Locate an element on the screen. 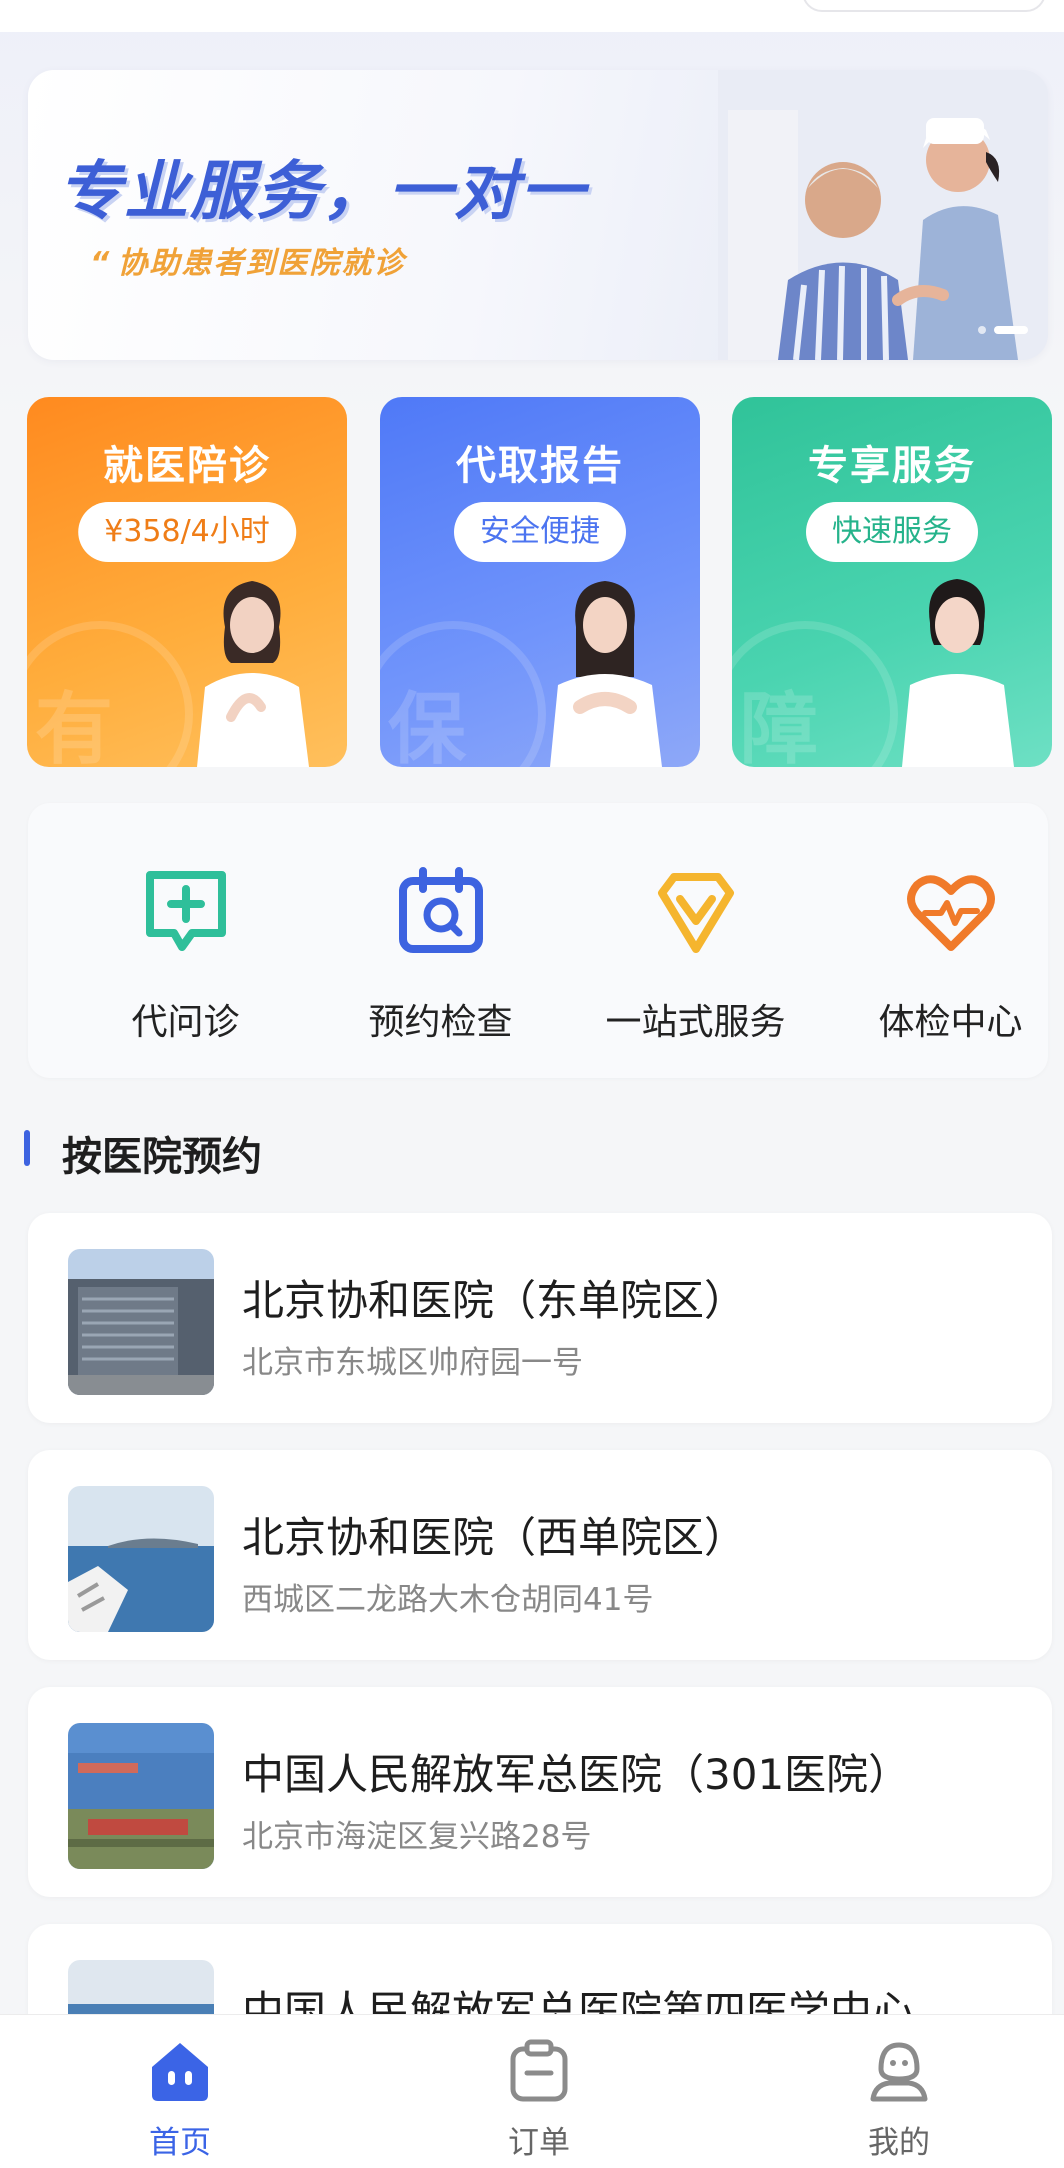 The image size is (1064, 2168). tab-label: 首页 is located at coordinates (180, 2143).